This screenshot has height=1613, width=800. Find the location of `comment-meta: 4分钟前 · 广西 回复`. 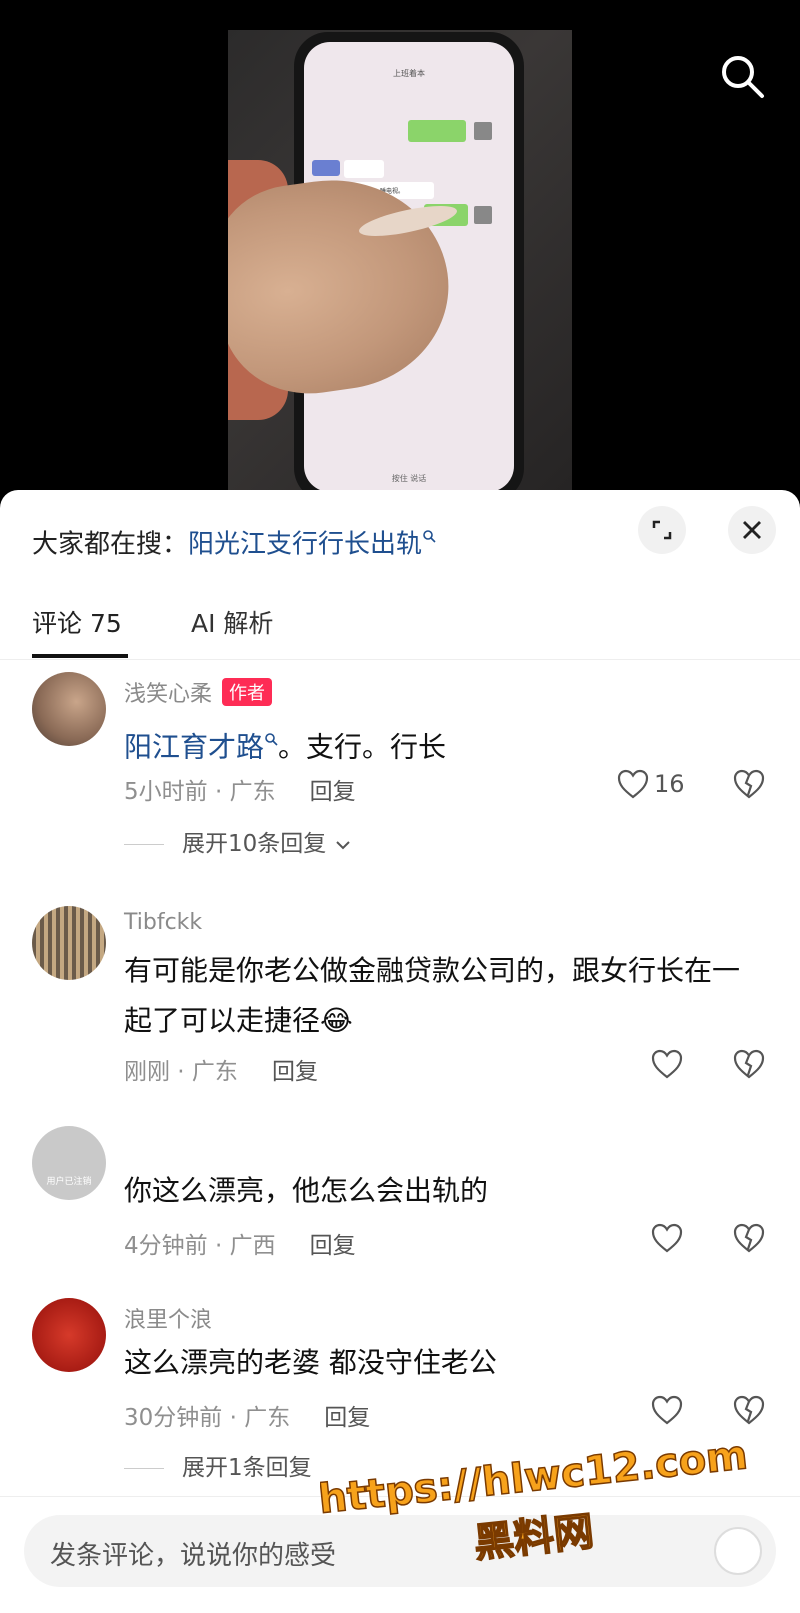

comment-meta: 4分钟前 · 广西 回复 is located at coordinates (240, 1243).